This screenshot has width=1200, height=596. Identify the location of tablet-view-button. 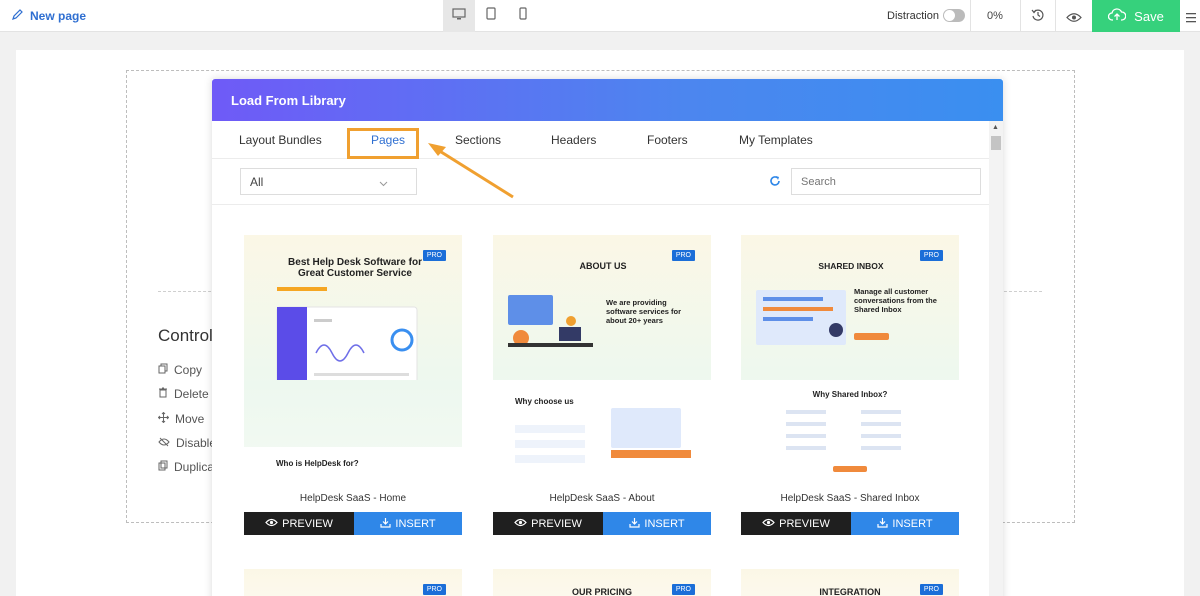
(491, 16).